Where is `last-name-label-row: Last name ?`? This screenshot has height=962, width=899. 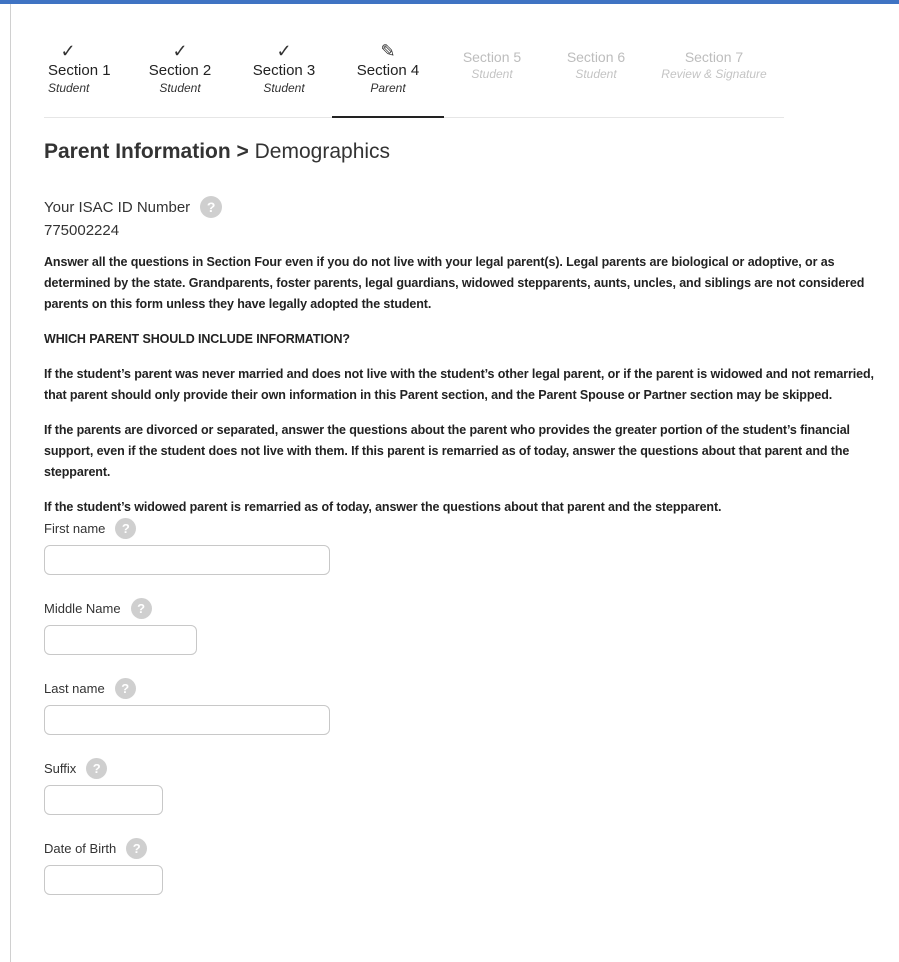
last-name-label-row: Last name ? is located at coordinates (466, 688).